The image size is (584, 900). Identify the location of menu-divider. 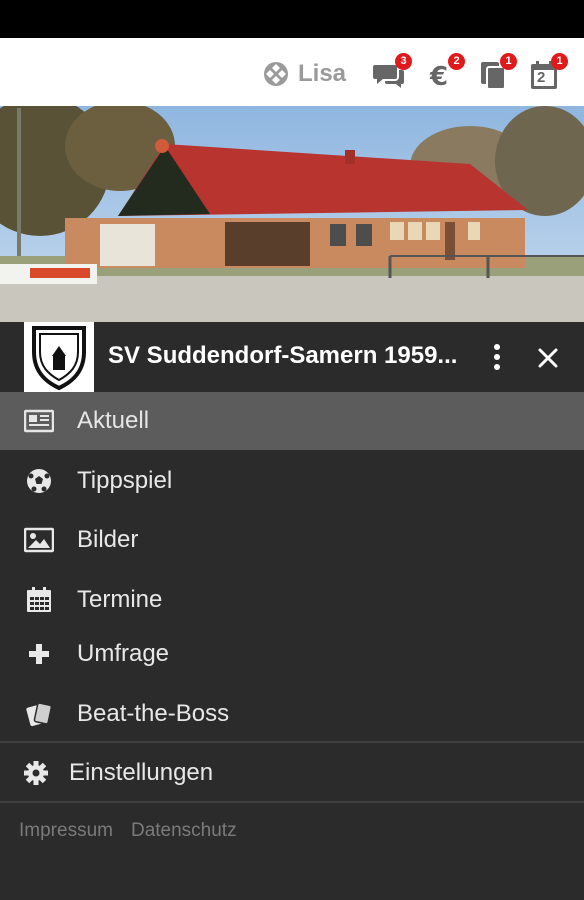
(292, 742).